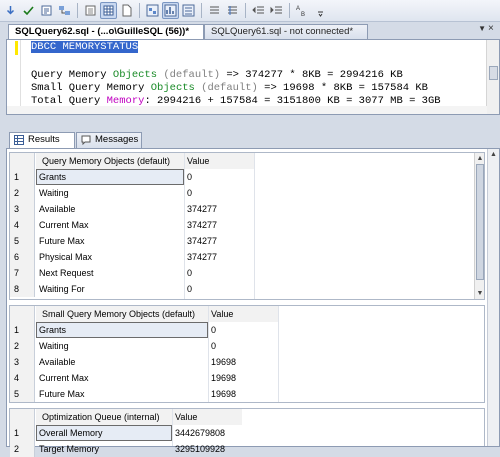 The width and height of the screenshot is (500, 457). I want to click on pane-splitter, so click(253, 124).